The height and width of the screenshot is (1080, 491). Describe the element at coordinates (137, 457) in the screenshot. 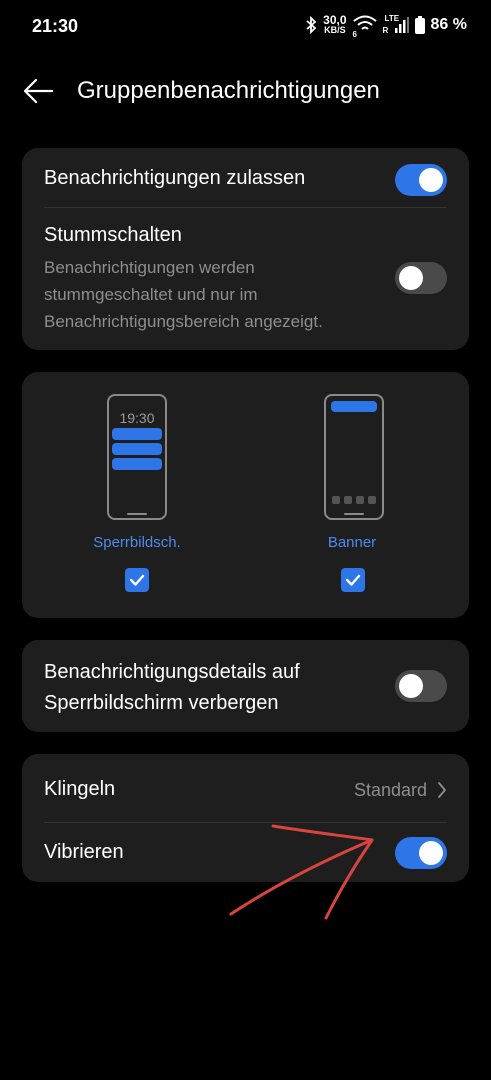

I see `lockscreen-preview: 19:30` at that location.